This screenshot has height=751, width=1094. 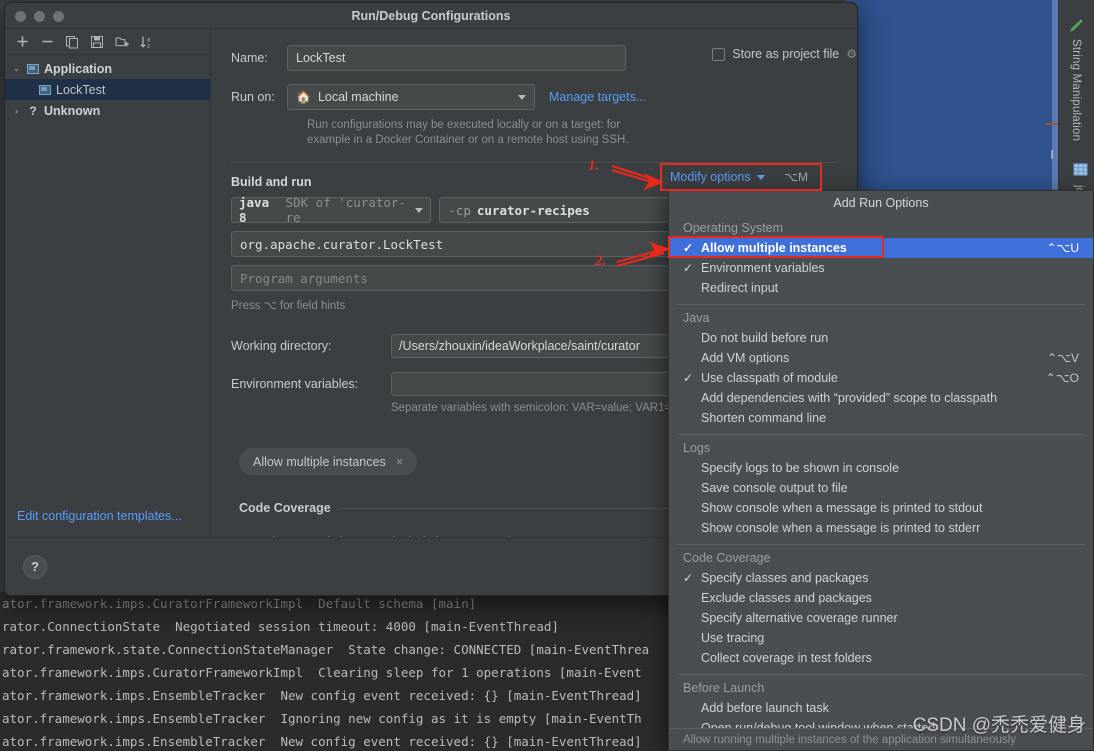 I want to click on tree-node-application: ⌄ Application, so click(x=107, y=68).